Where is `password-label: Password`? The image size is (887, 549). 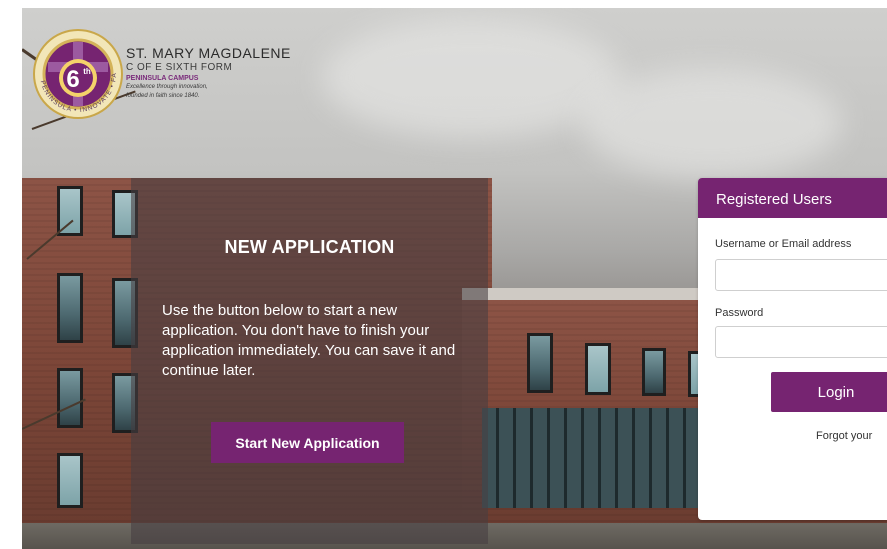 password-label: Password is located at coordinates (739, 313).